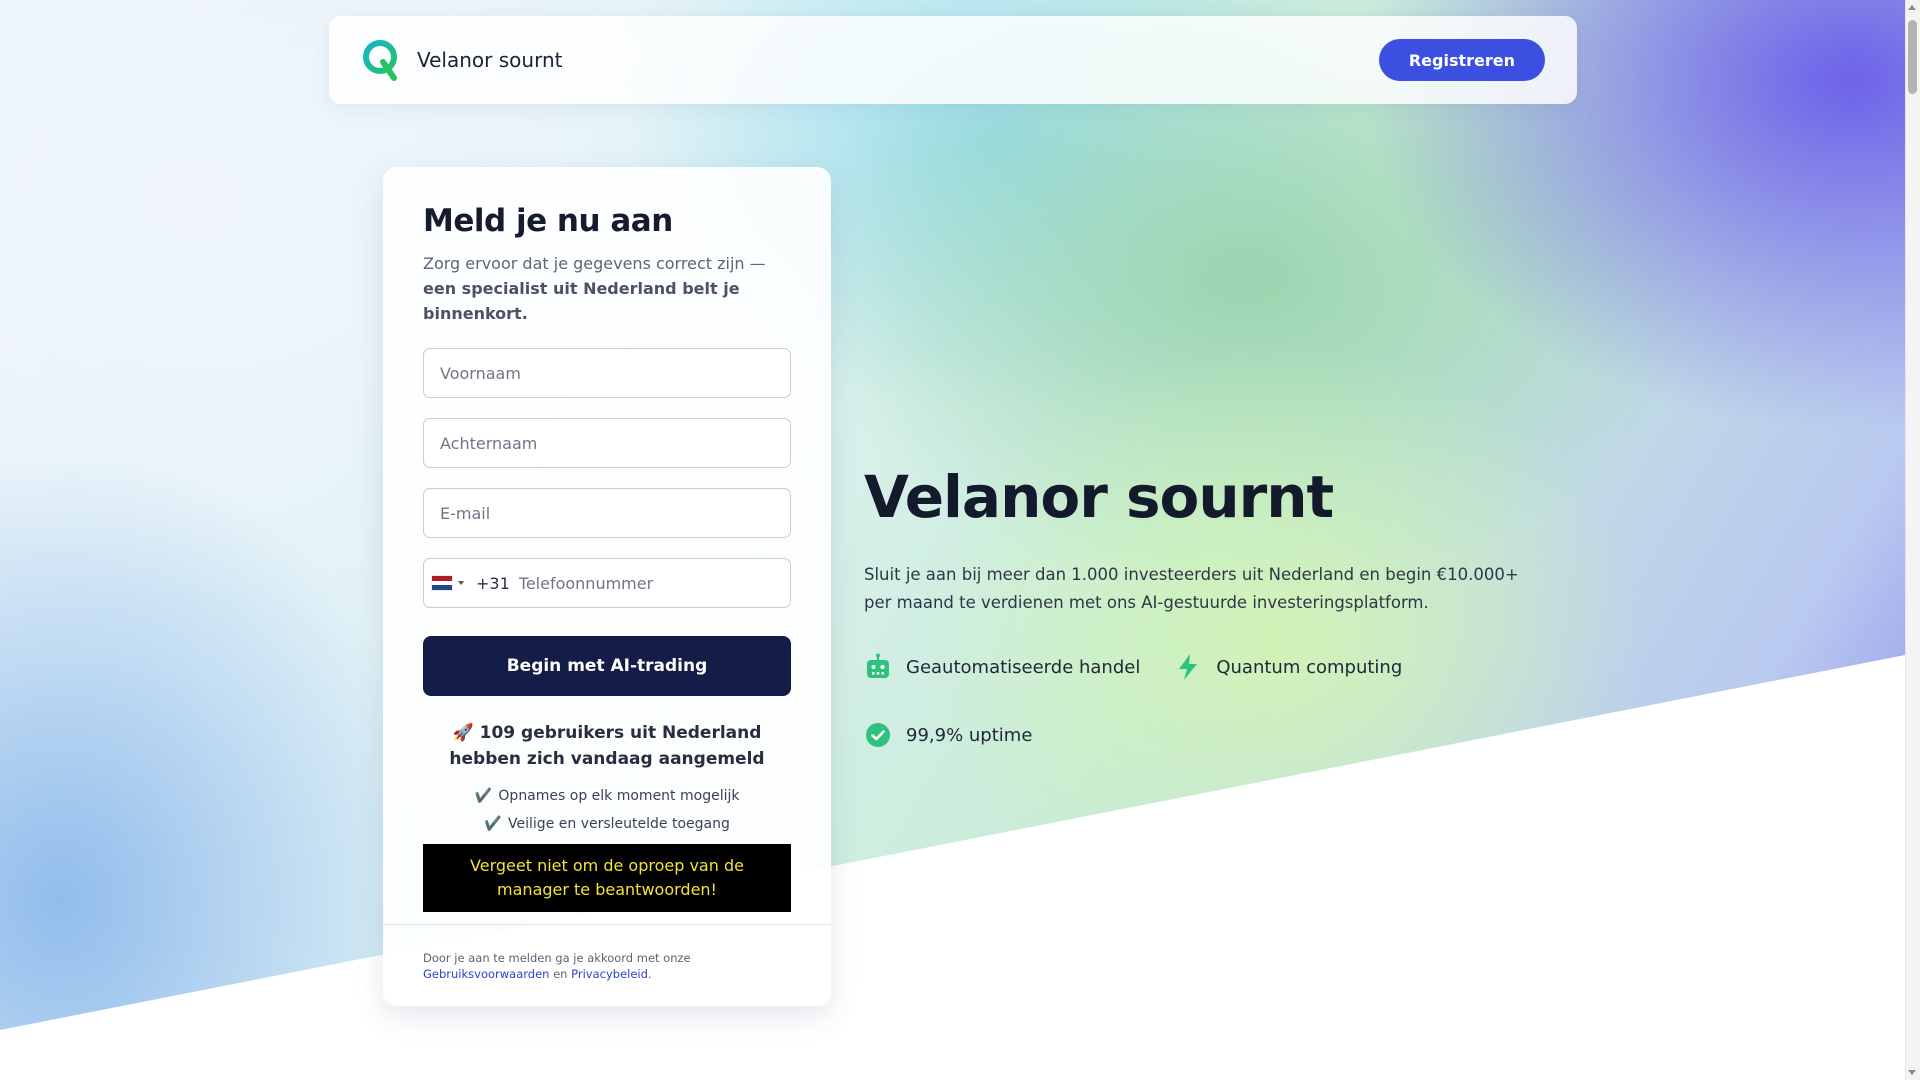 The width and height of the screenshot is (1920, 1080). Describe the element at coordinates (1023, 667) in the screenshot. I see `feature-label: Geautomatiseerde handel` at that location.